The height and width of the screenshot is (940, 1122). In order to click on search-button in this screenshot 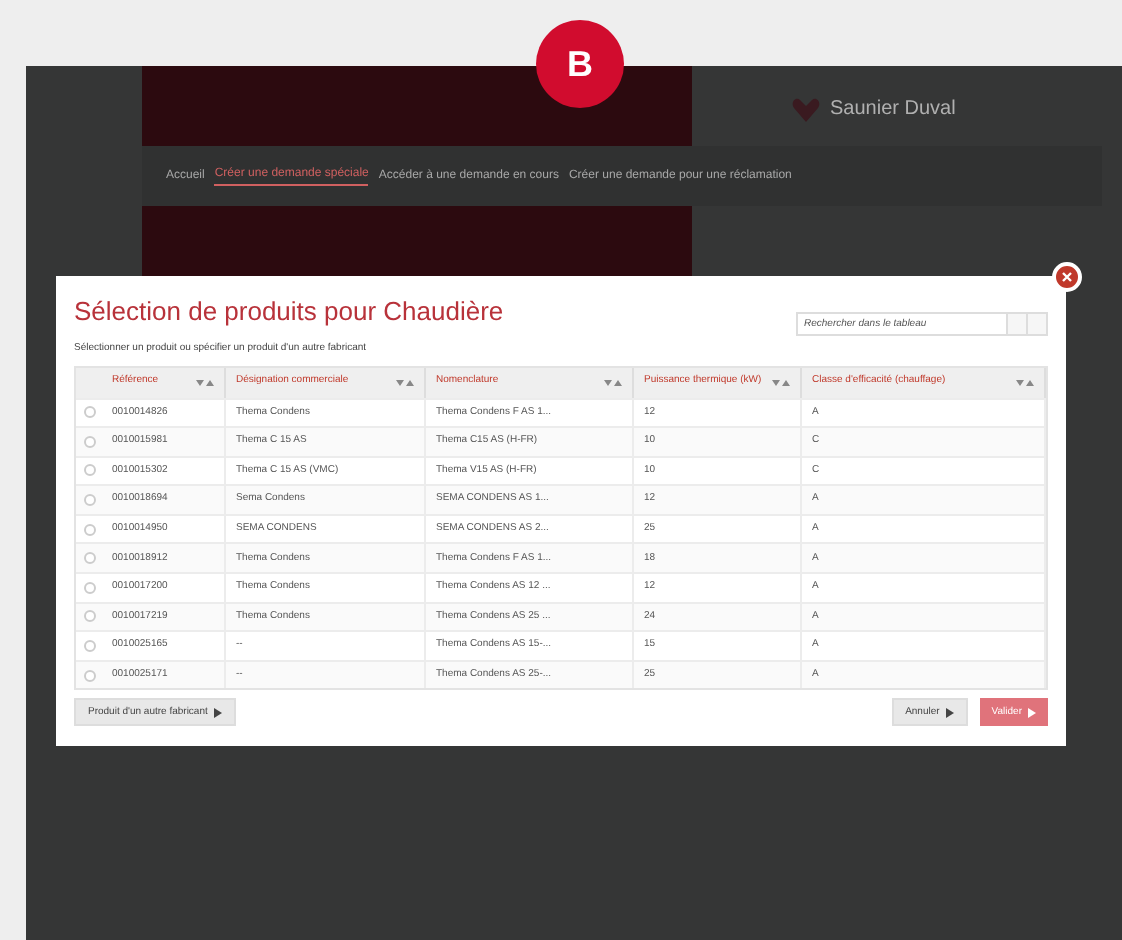, I will do `click(1018, 324)`.